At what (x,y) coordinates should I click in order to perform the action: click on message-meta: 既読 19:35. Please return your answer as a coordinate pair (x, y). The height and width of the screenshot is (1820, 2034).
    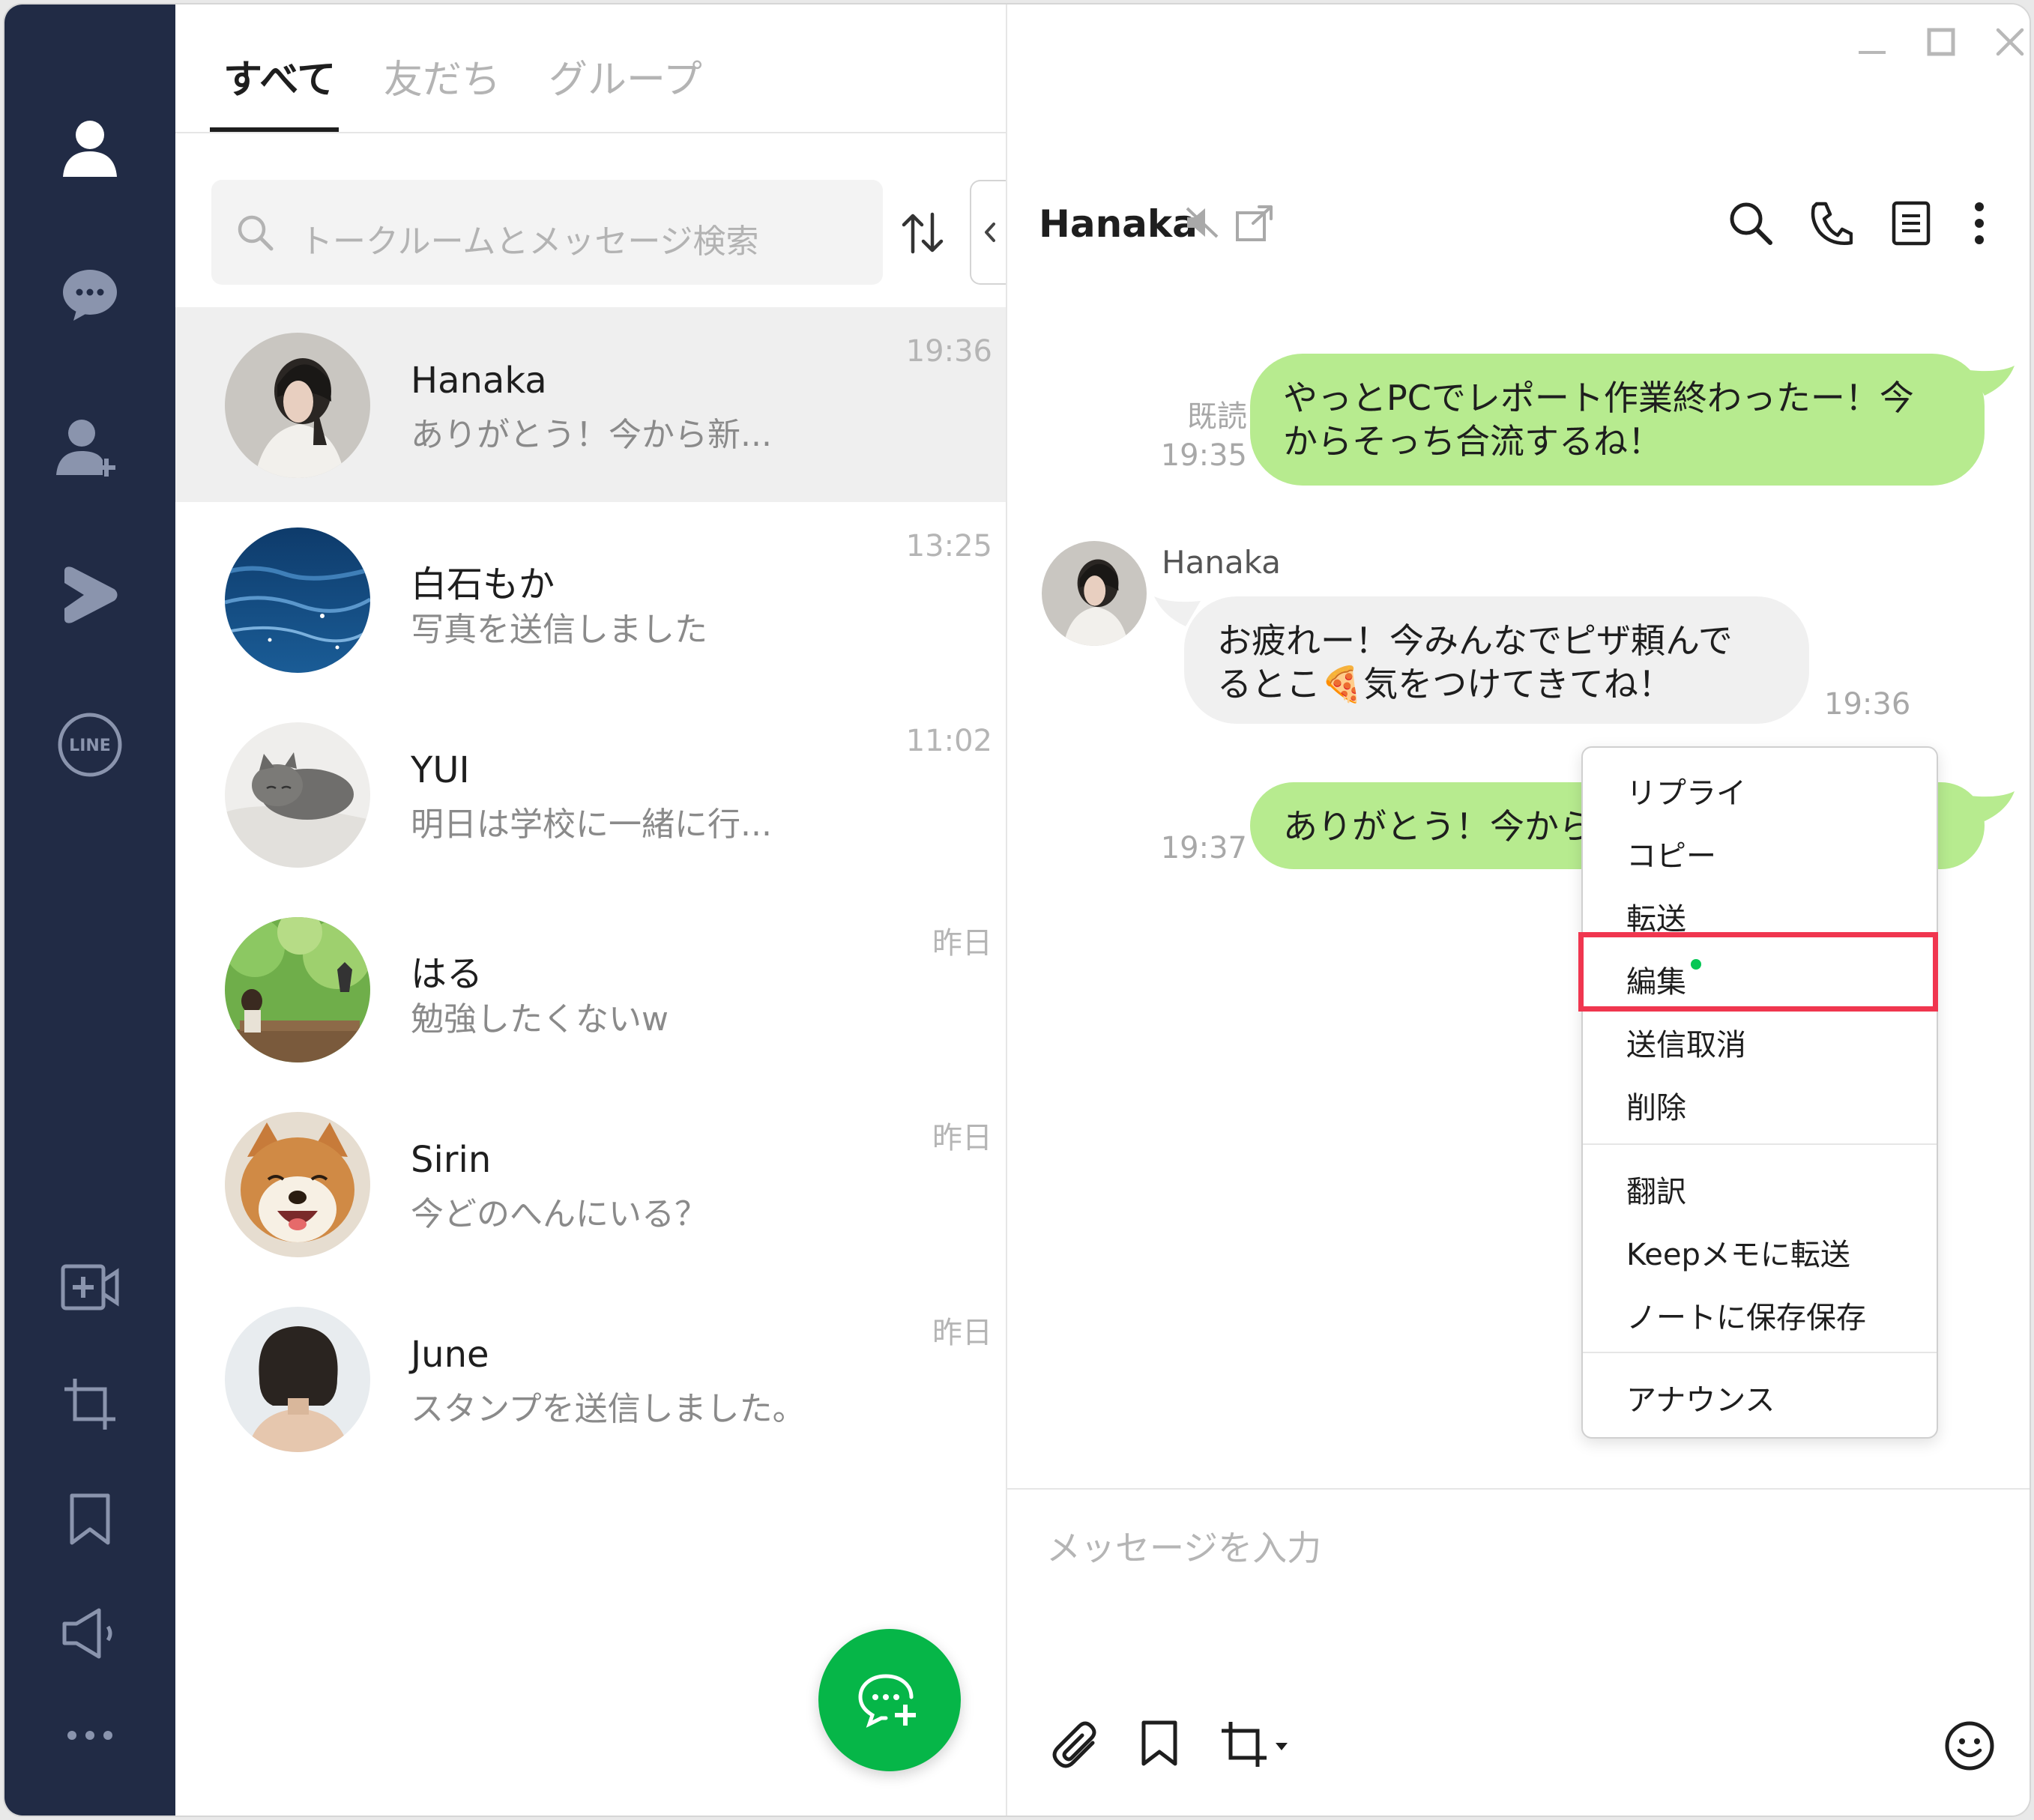
    Looking at the image, I should click on (1172, 436).